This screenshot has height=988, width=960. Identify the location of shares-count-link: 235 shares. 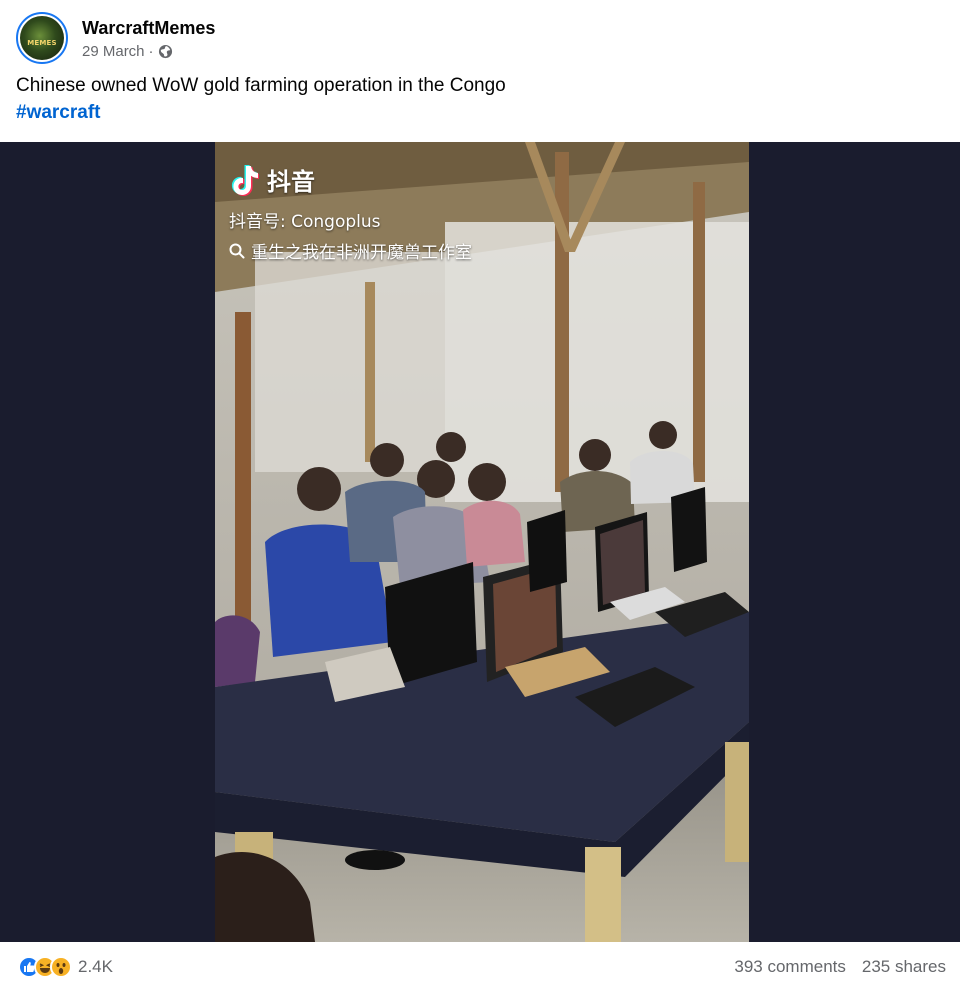
(904, 967).